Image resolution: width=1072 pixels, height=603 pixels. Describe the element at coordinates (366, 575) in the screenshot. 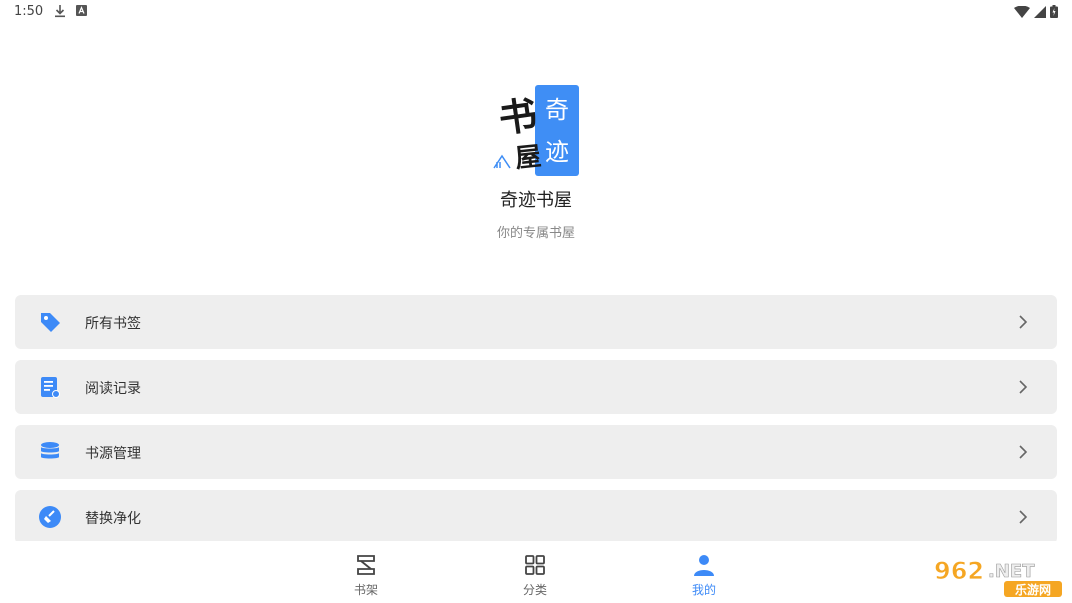

I see `nav-tab-bookshelf: 书架` at that location.